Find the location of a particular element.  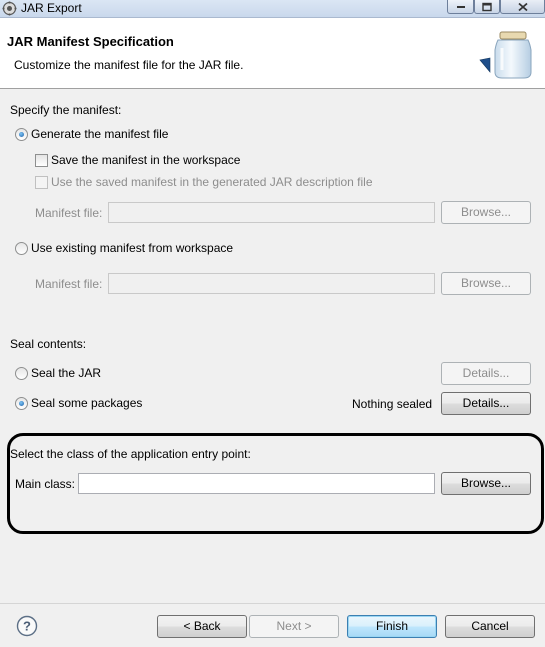

manifest-file-input is located at coordinates (271, 212).